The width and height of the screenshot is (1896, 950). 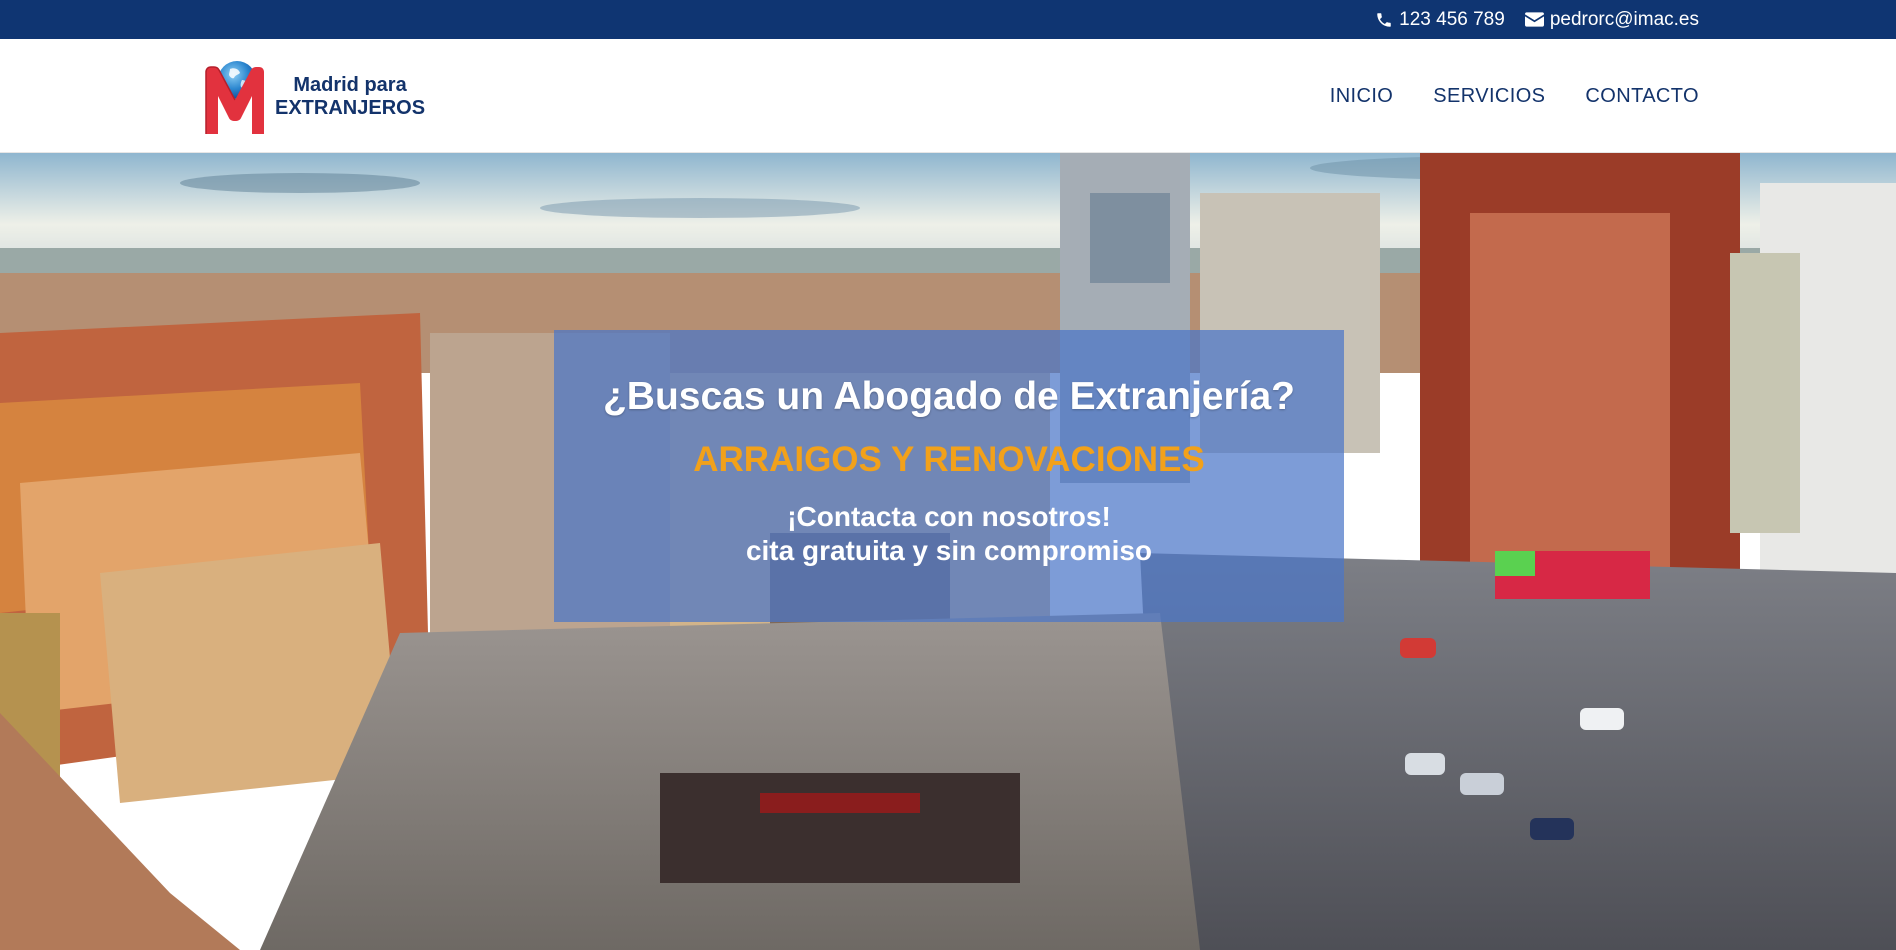 I want to click on logo-mark-icon, so click(x=235, y=97).